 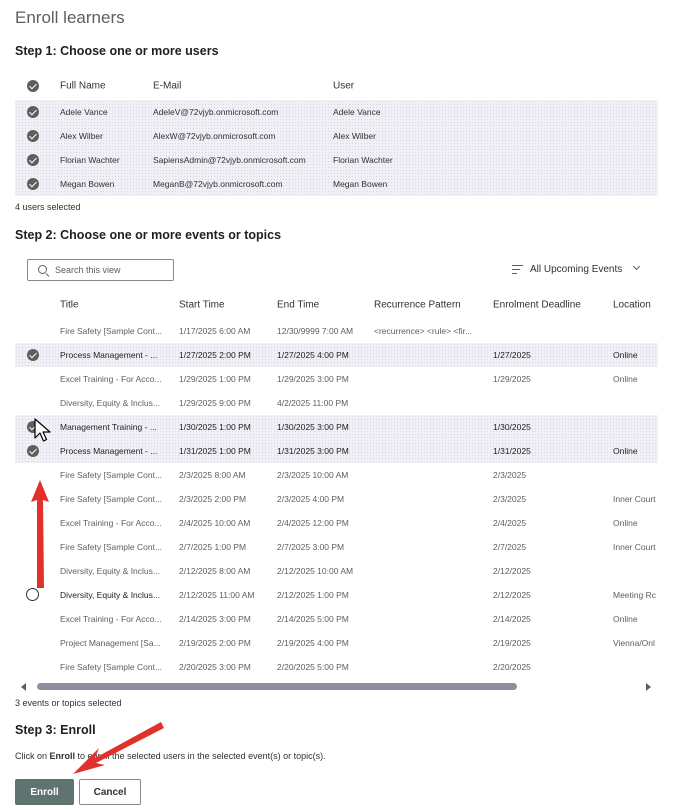 What do you see at coordinates (576, 269) in the screenshot?
I see `view-selector-label: All Upcoming Events` at bounding box center [576, 269].